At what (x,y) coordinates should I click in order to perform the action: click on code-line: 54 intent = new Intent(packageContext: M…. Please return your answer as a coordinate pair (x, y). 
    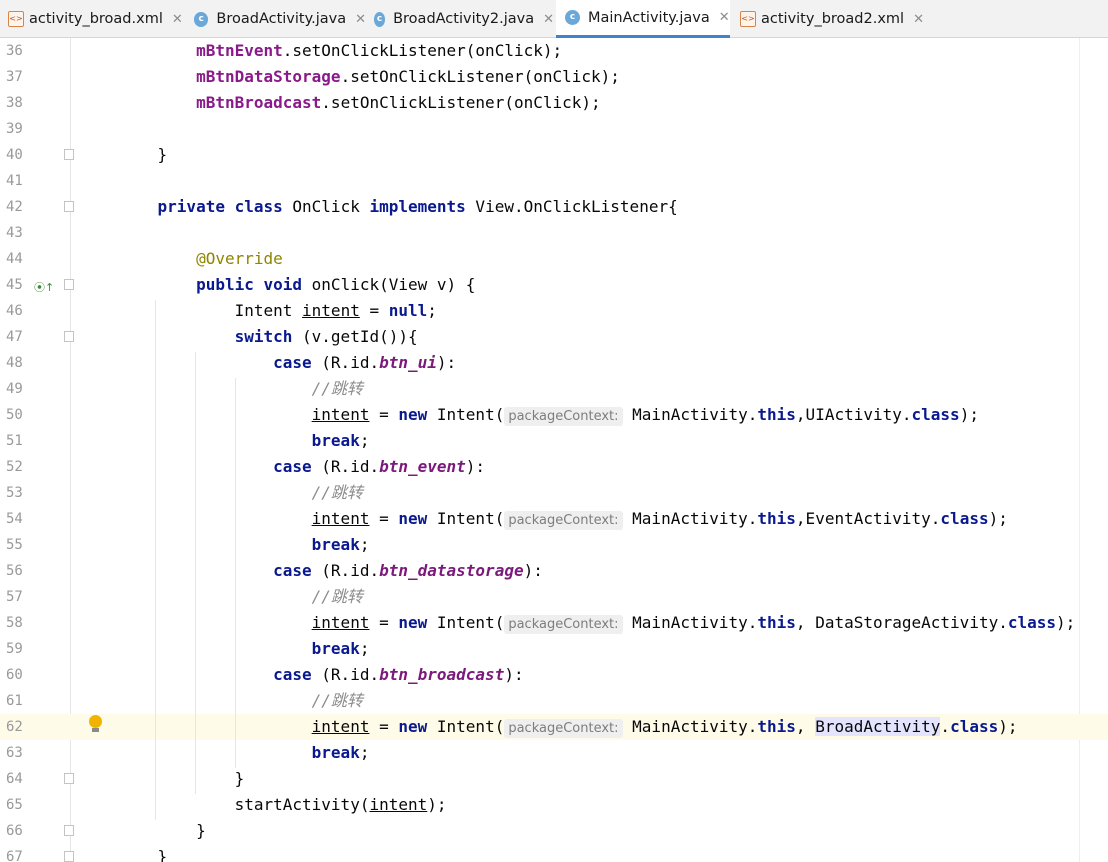
    Looking at the image, I should click on (554, 519).